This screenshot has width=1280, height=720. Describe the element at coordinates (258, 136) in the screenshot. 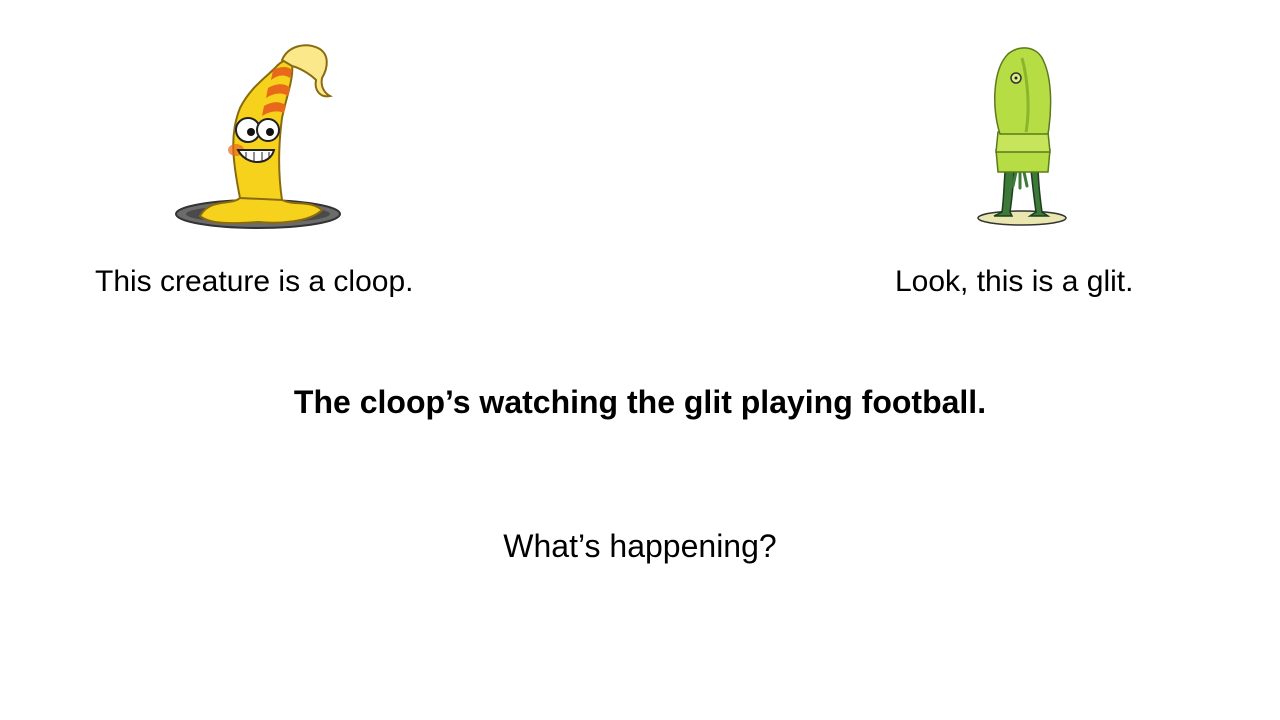

I see `cloop-creature-icon` at that location.